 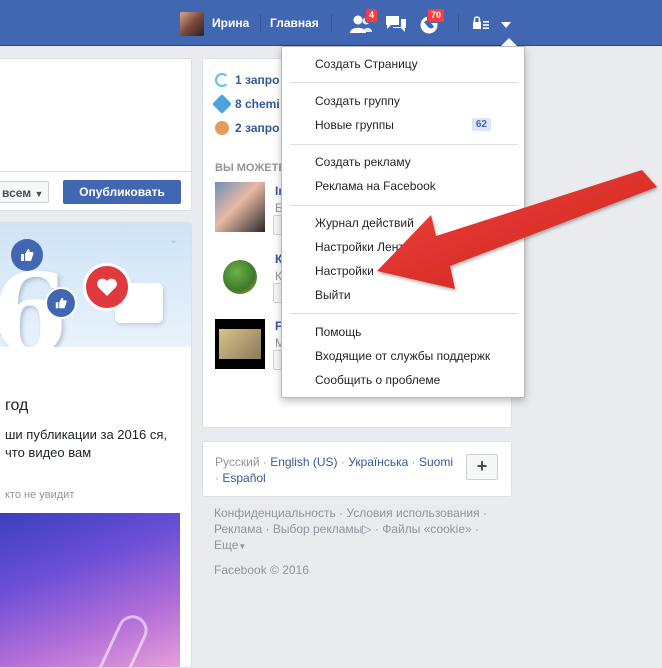 What do you see at coordinates (403, 332) in the screenshot?
I see `menu-item-help: Помощь` at bounding box center [403, 332].